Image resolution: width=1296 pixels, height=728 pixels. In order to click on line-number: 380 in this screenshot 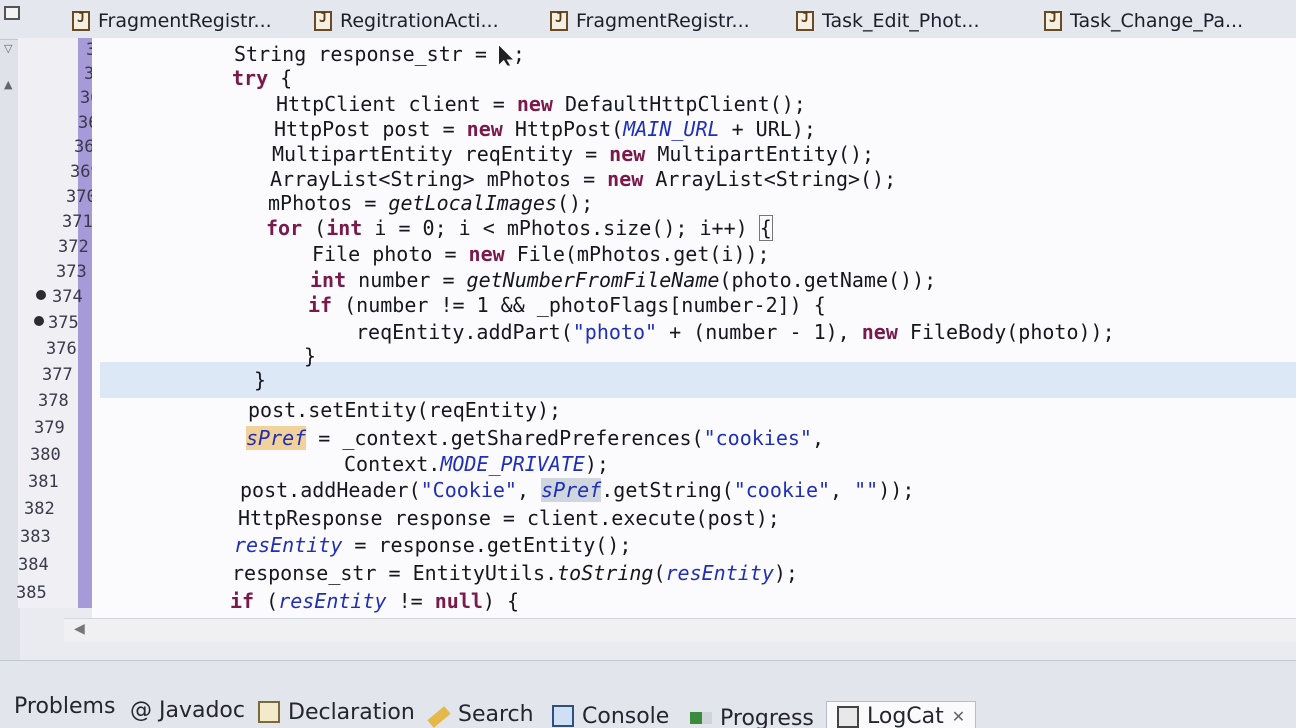, I will do `click(45, 455)`.